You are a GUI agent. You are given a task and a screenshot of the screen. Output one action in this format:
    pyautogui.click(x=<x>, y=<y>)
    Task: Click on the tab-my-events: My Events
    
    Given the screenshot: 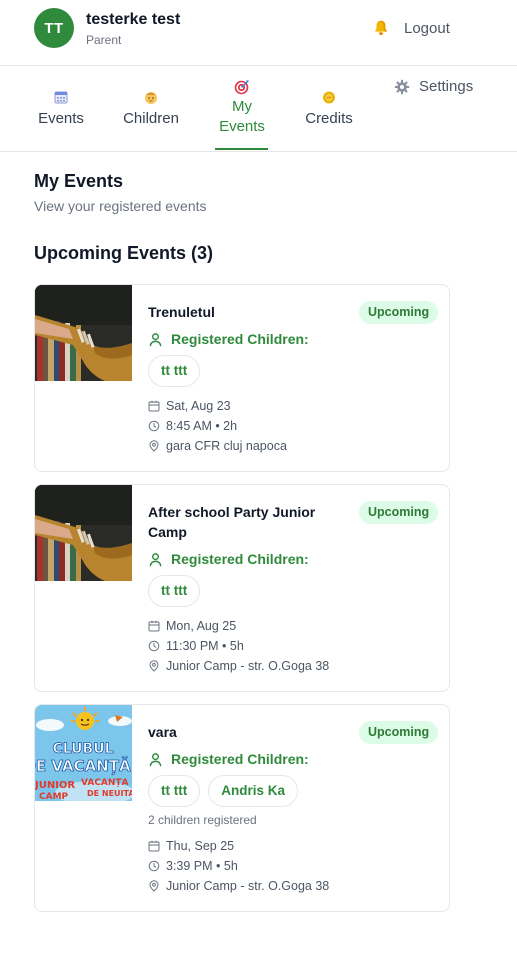 What is the action you would take?
    pyautogui.click(x=242, y=108)
    